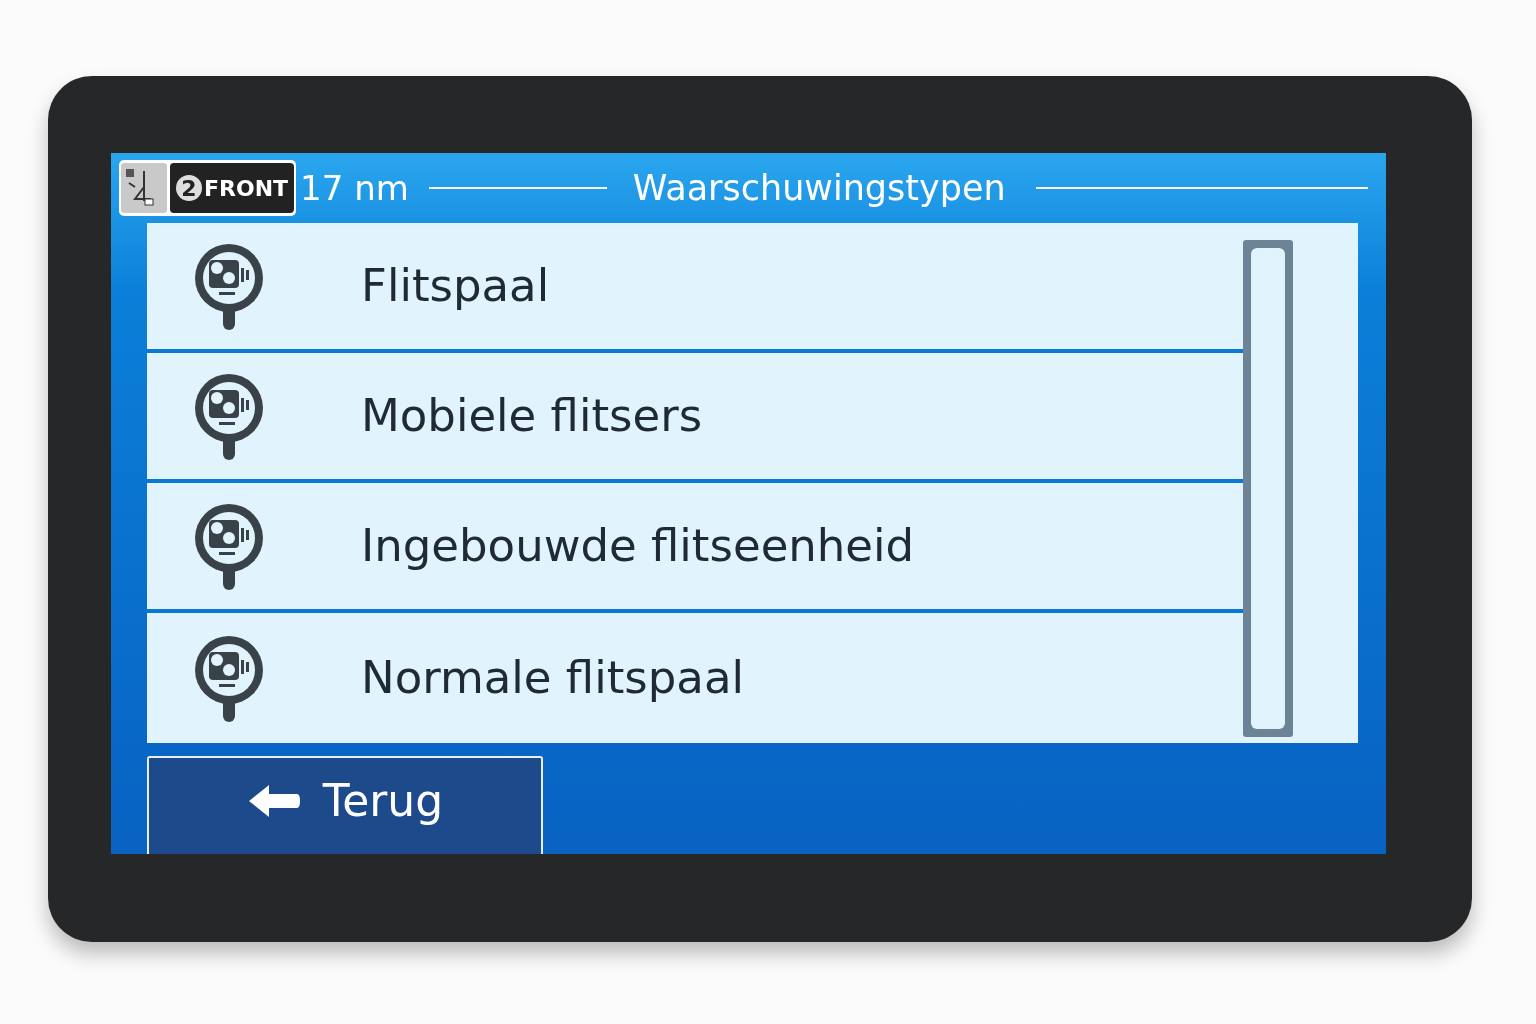 The width and height of the screenshot is (1536, 1024). I want to click on list-item: Mobiele flitsers, so click(695, 418).